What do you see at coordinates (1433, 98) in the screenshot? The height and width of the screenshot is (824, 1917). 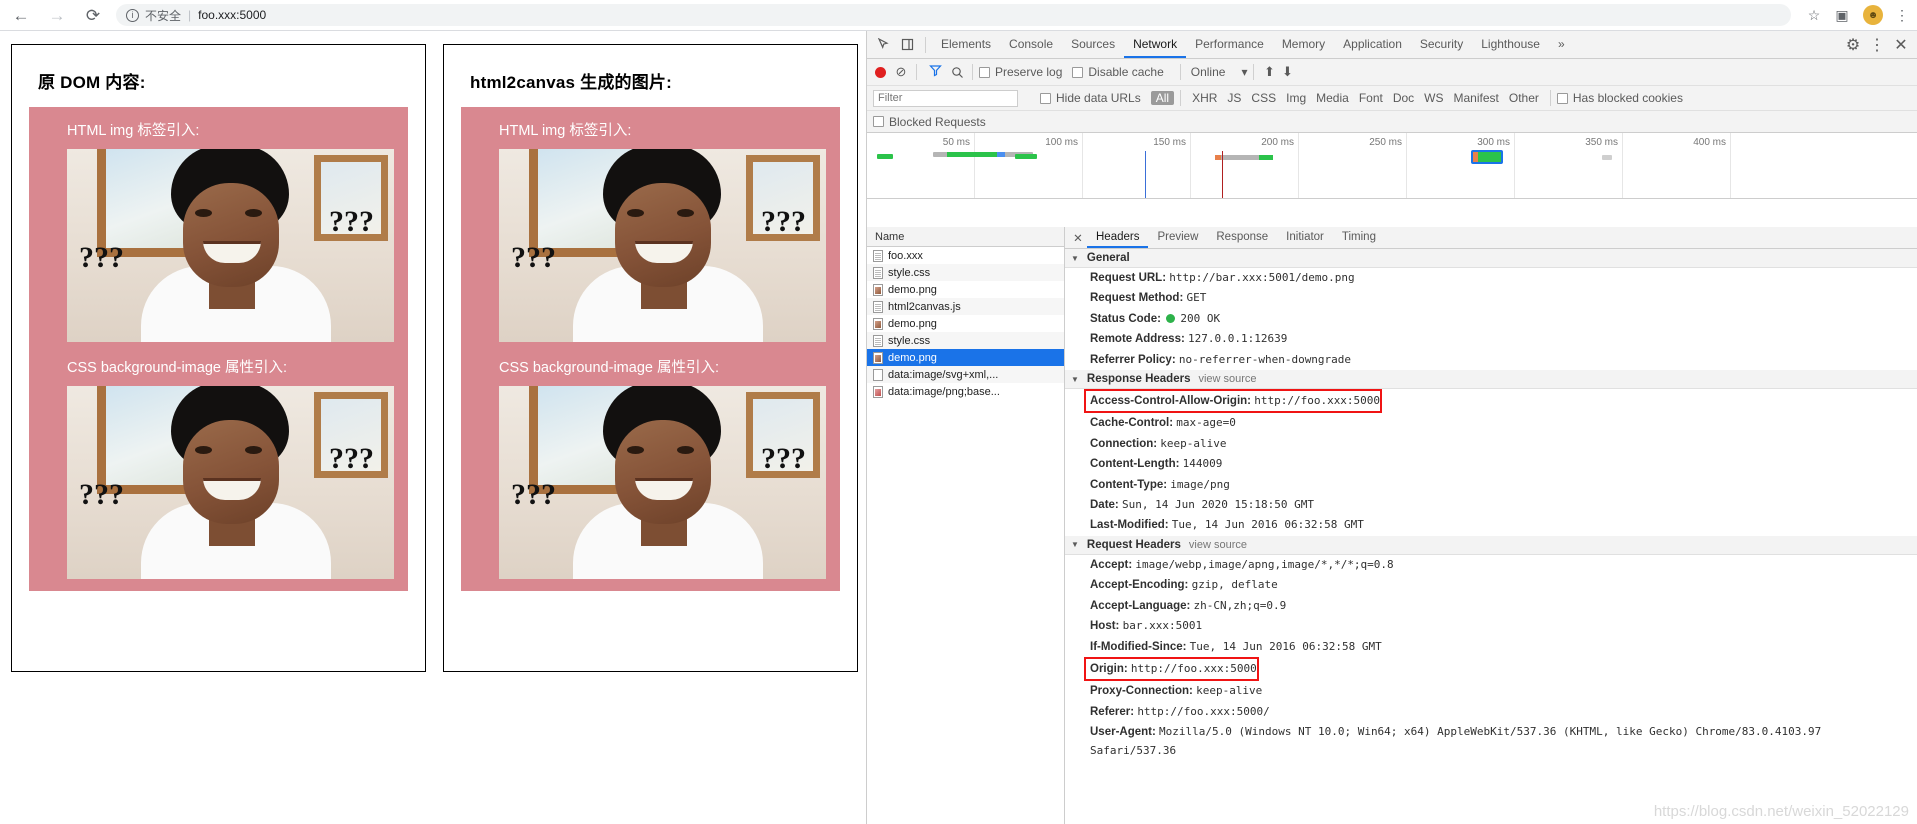 I see `type-filter-ws: WS` at bounding box center [1433, 98].